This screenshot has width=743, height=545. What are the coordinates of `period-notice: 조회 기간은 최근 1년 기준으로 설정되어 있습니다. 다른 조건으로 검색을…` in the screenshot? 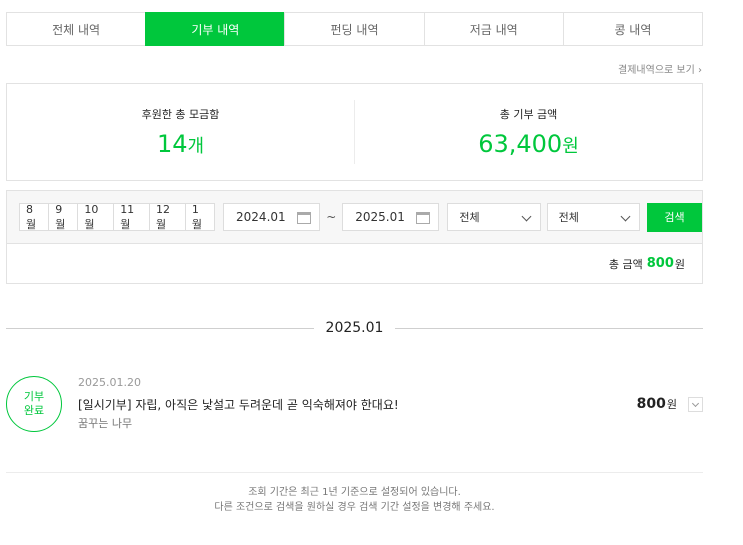 It's located at (354, 500).